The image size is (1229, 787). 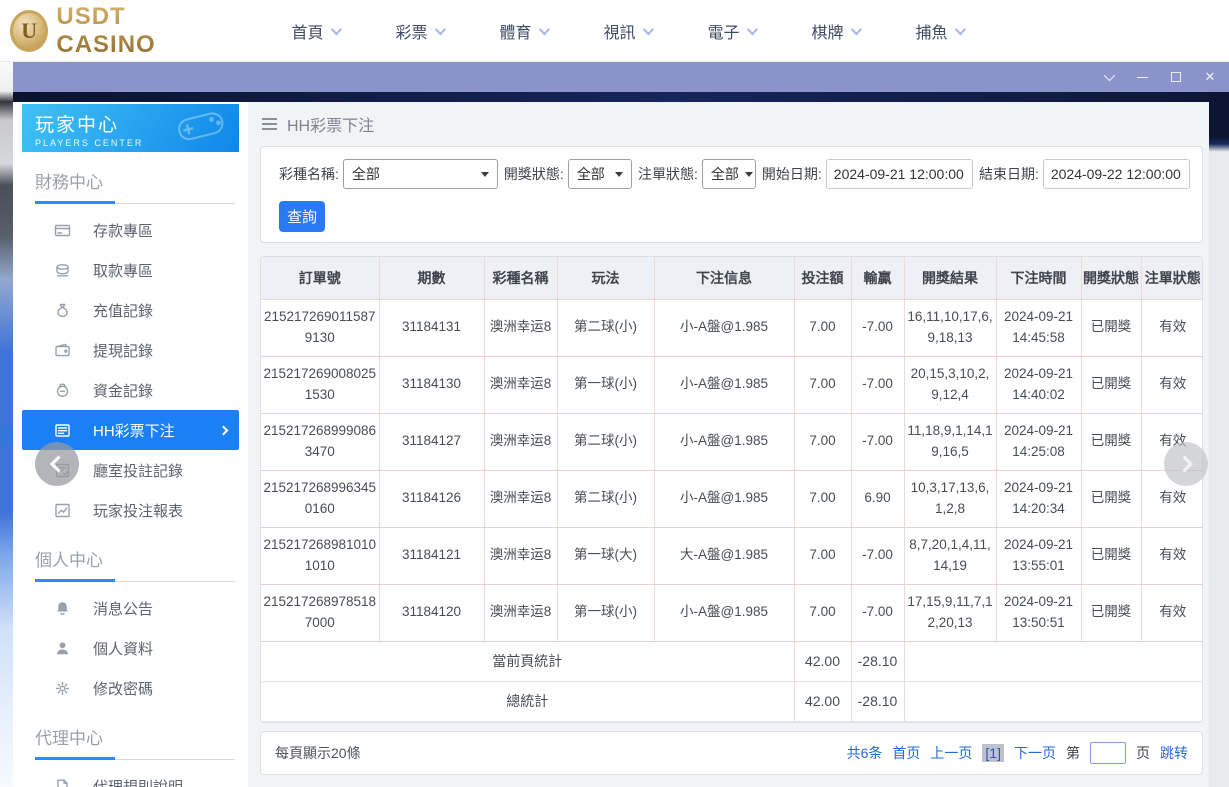 I want to click on sidebar-item-recharge-records: 充值記錄, so click(x=130, y=310).